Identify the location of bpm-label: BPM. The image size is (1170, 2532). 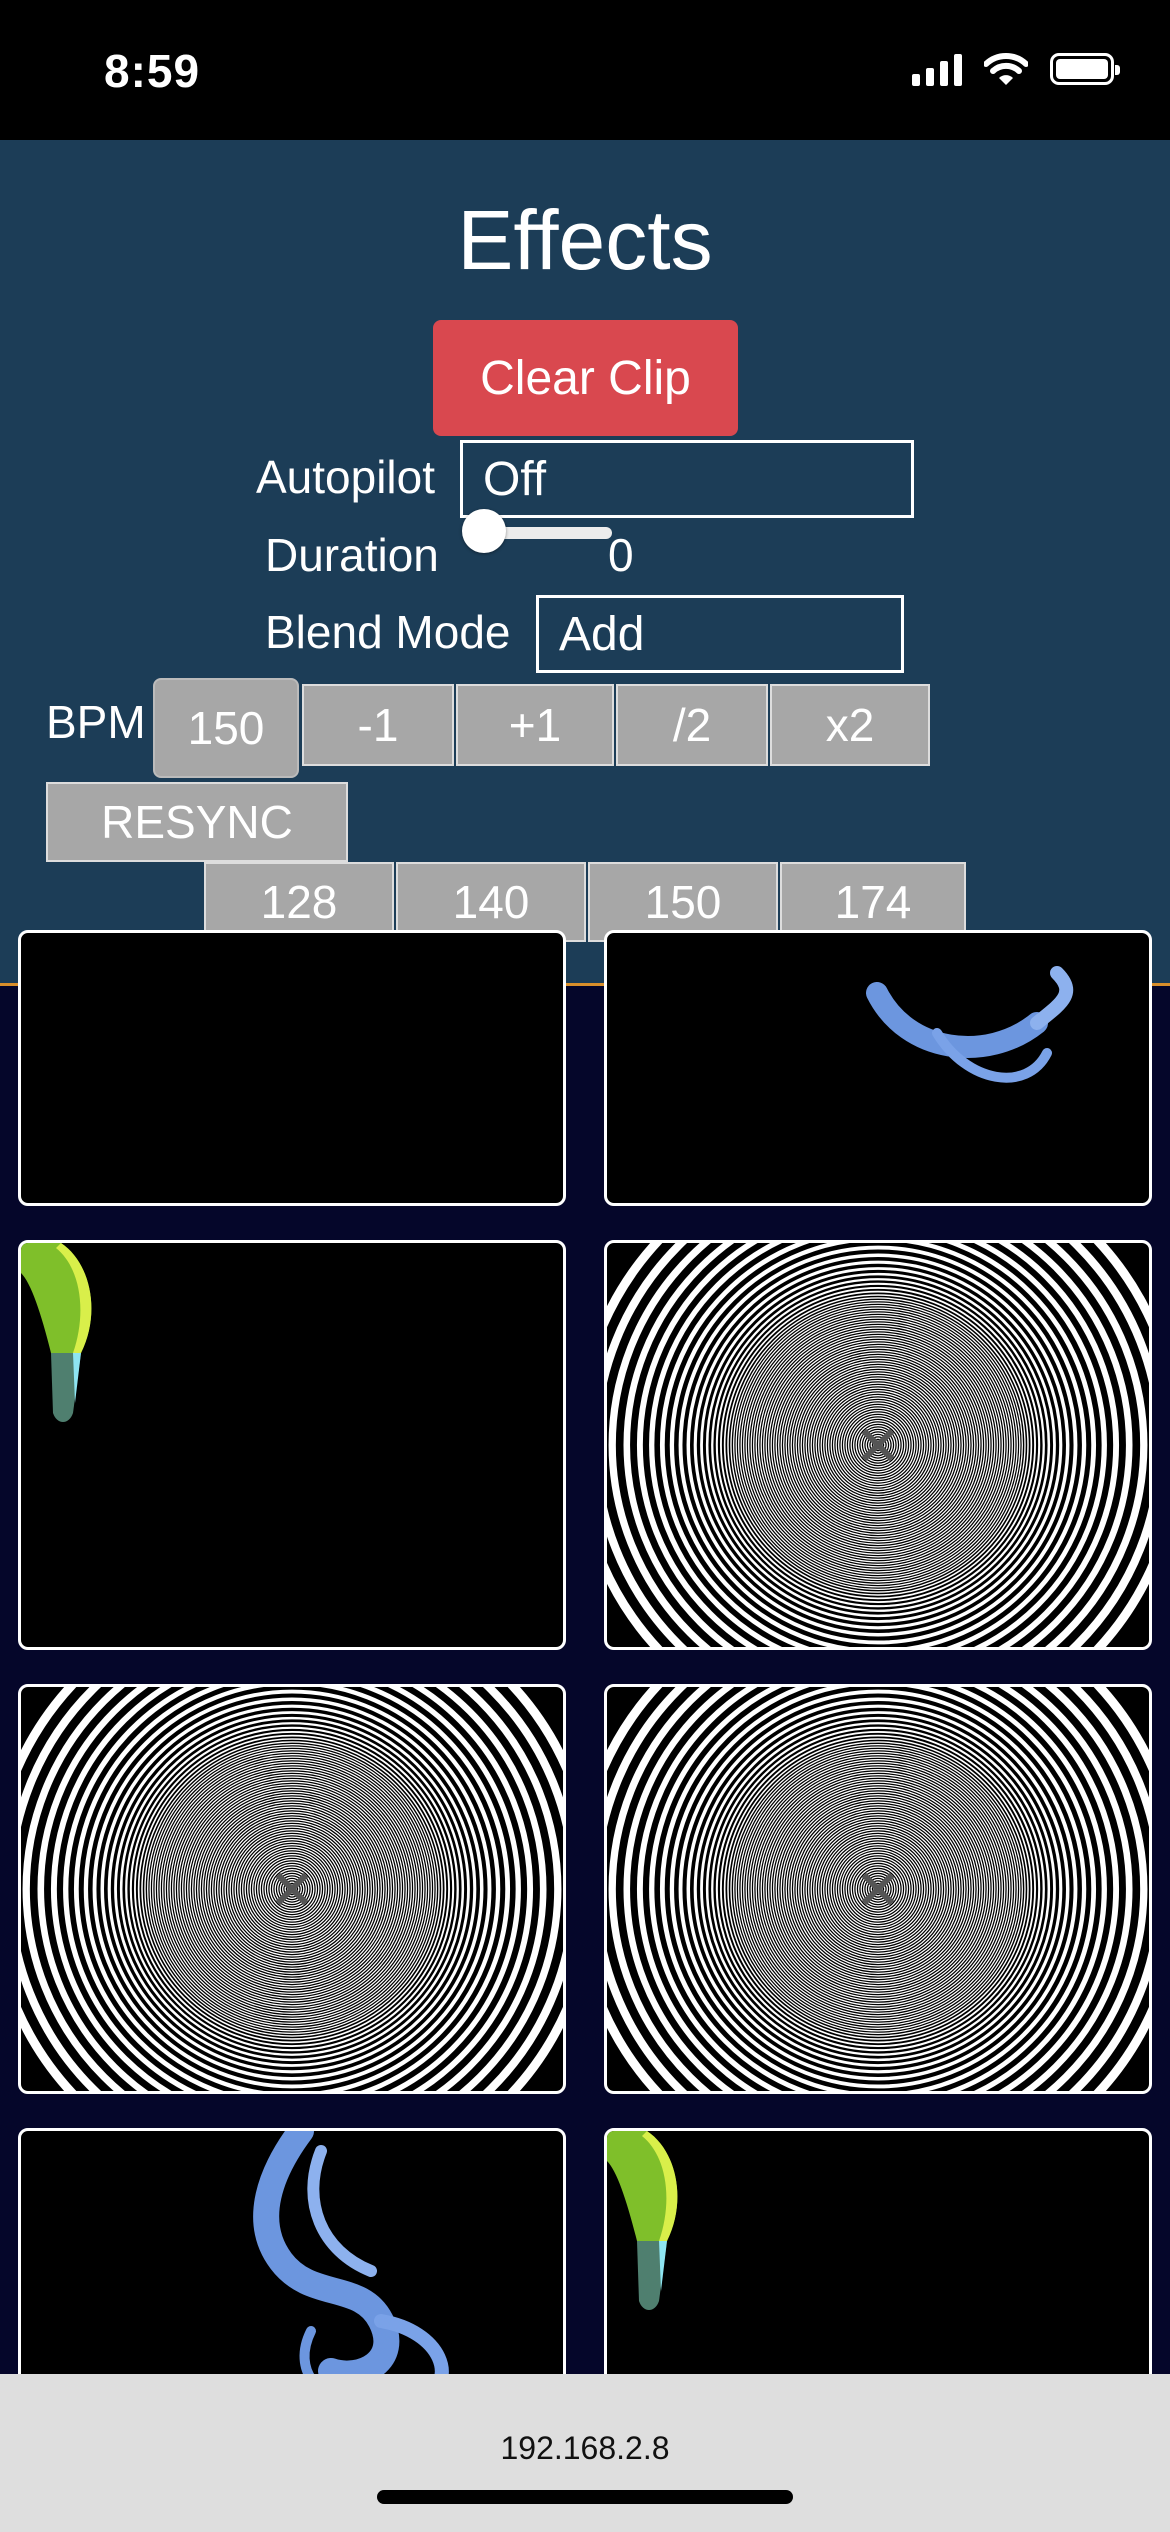
(96, 722).